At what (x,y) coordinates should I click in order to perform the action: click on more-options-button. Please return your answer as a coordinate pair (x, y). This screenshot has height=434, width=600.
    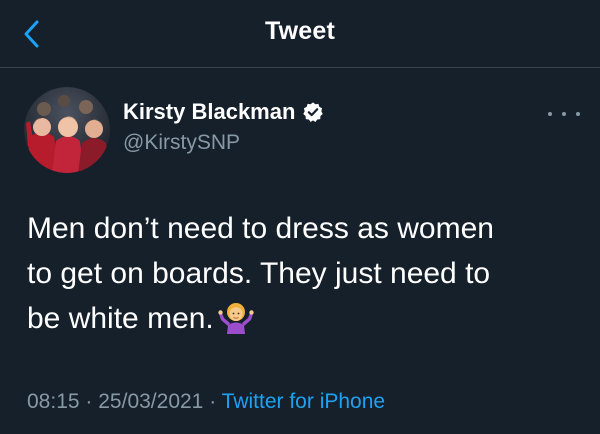
    Looking at the image, I should click on (564, 114).